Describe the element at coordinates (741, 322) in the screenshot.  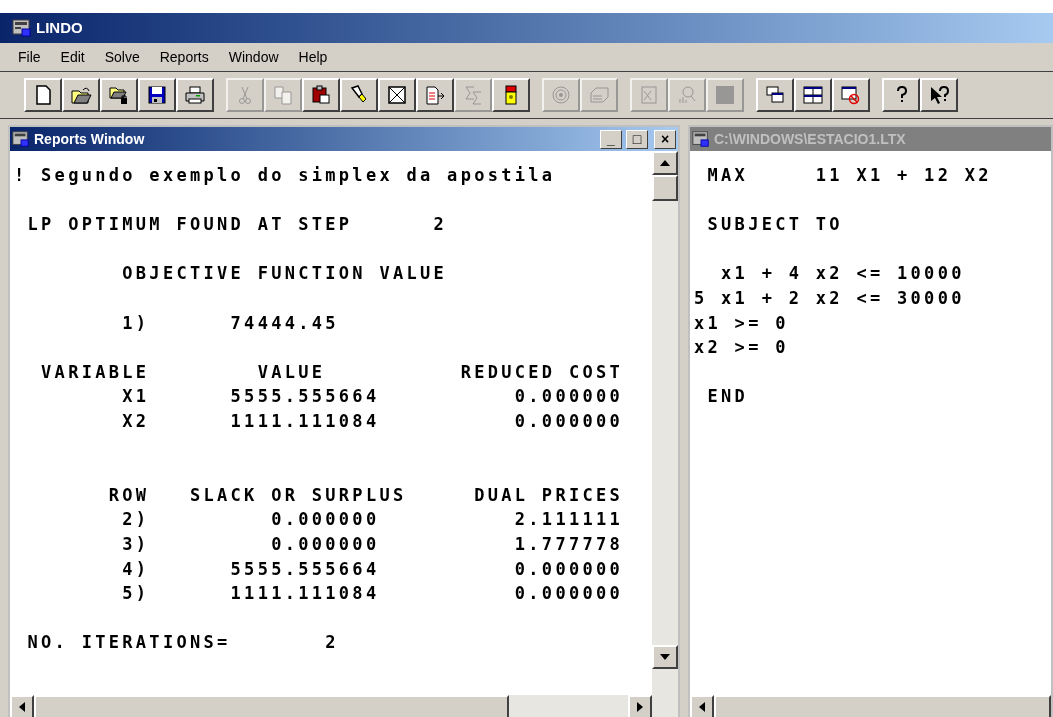
I see `output-line: x1 >= 0` at that location.